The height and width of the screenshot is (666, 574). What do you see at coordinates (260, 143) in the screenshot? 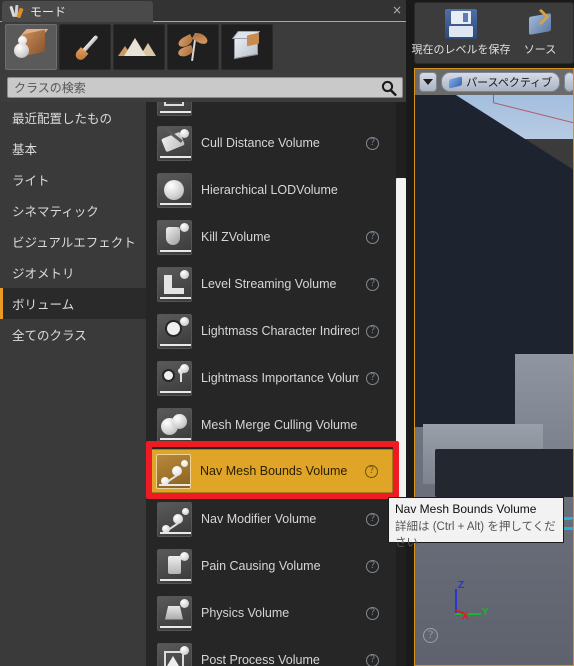
I see `list-item-label: Cull Distance Volume` at bounding box center [260, 143].